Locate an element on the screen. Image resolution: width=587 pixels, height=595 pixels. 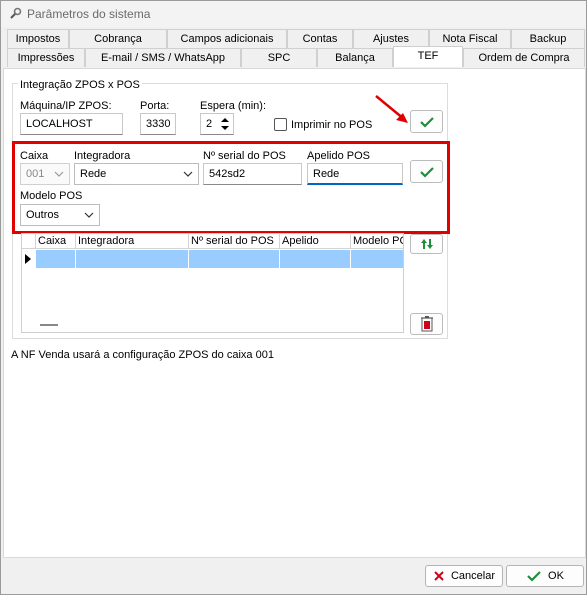
grid-col-serial: Nº serial do POS is located at coordinates (233, 241).